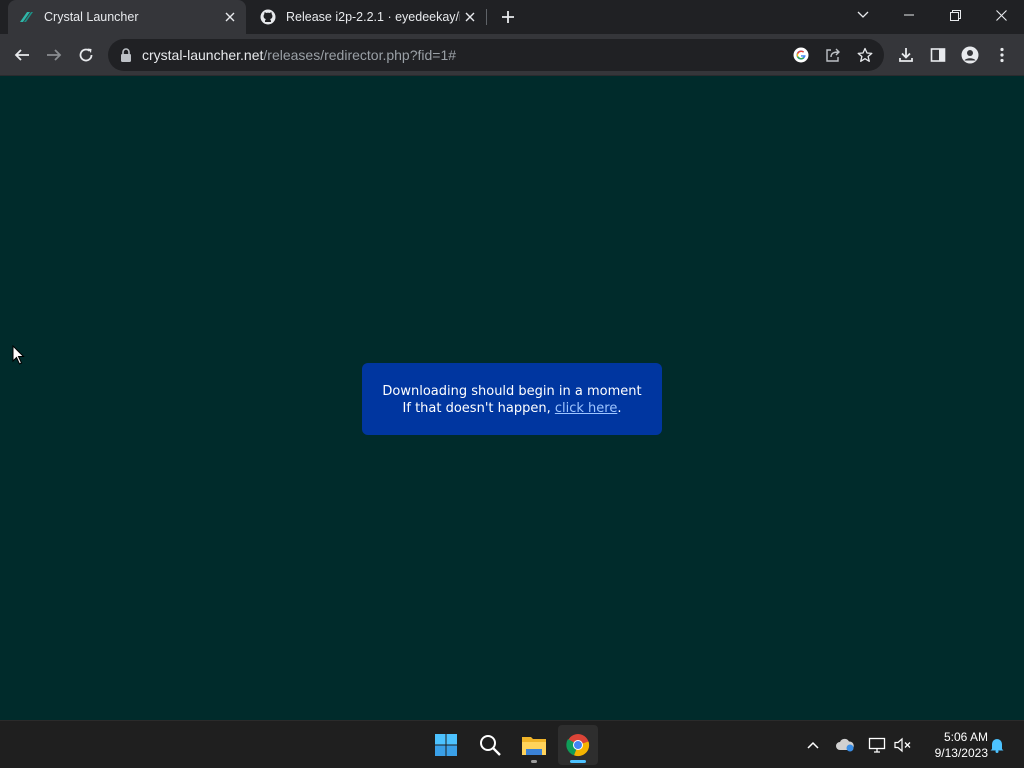 This screenshot has width=1024, height=768. Describe the element at coordinates (833, 55) in the screenshot. I see `share-icon` at that location.